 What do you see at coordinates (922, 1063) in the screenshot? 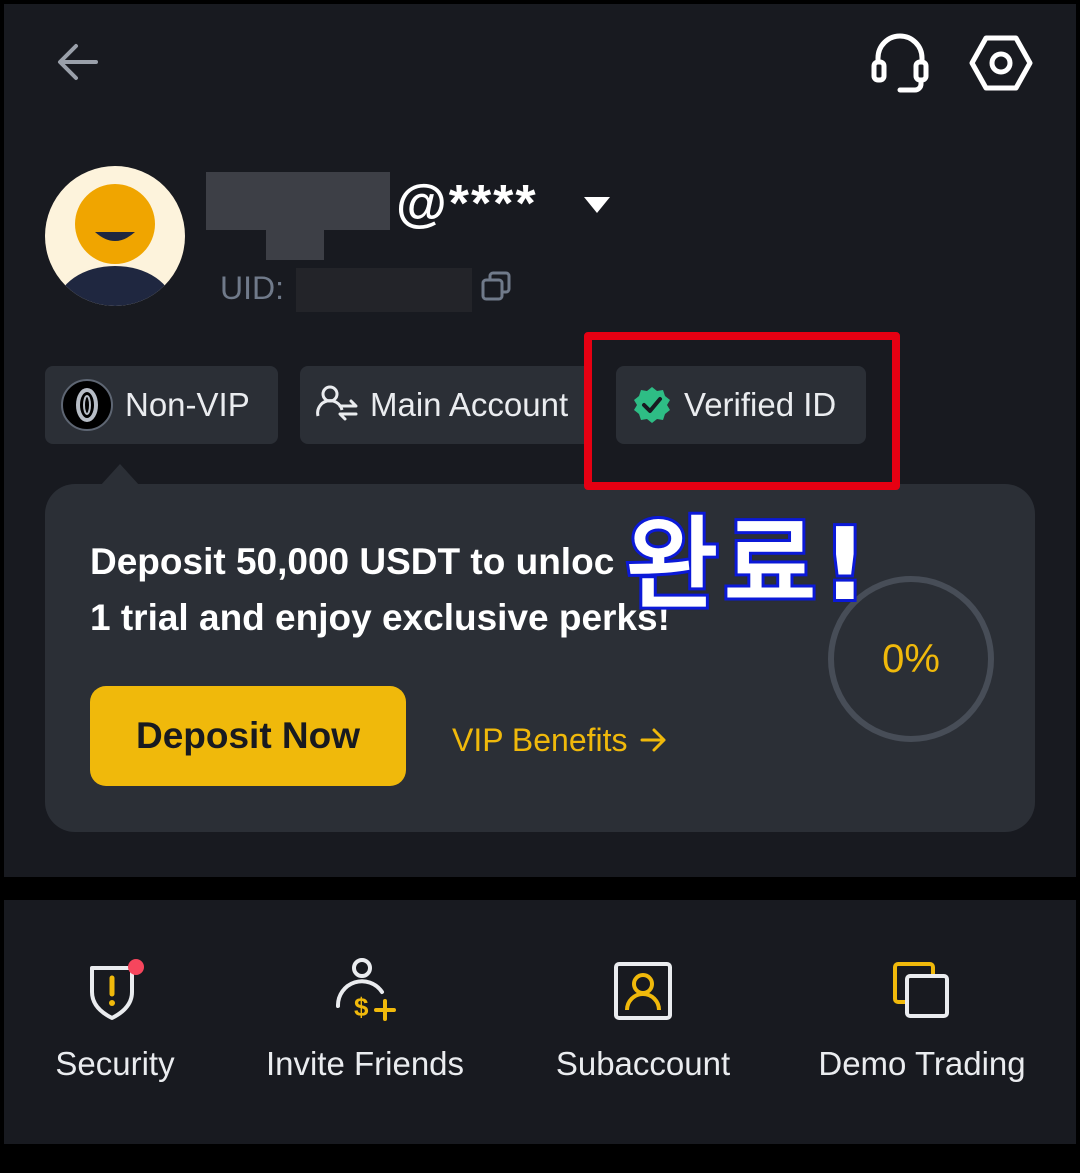
I see `demo-trading-label: Demo Trading` at bounding box center [922, 1063].